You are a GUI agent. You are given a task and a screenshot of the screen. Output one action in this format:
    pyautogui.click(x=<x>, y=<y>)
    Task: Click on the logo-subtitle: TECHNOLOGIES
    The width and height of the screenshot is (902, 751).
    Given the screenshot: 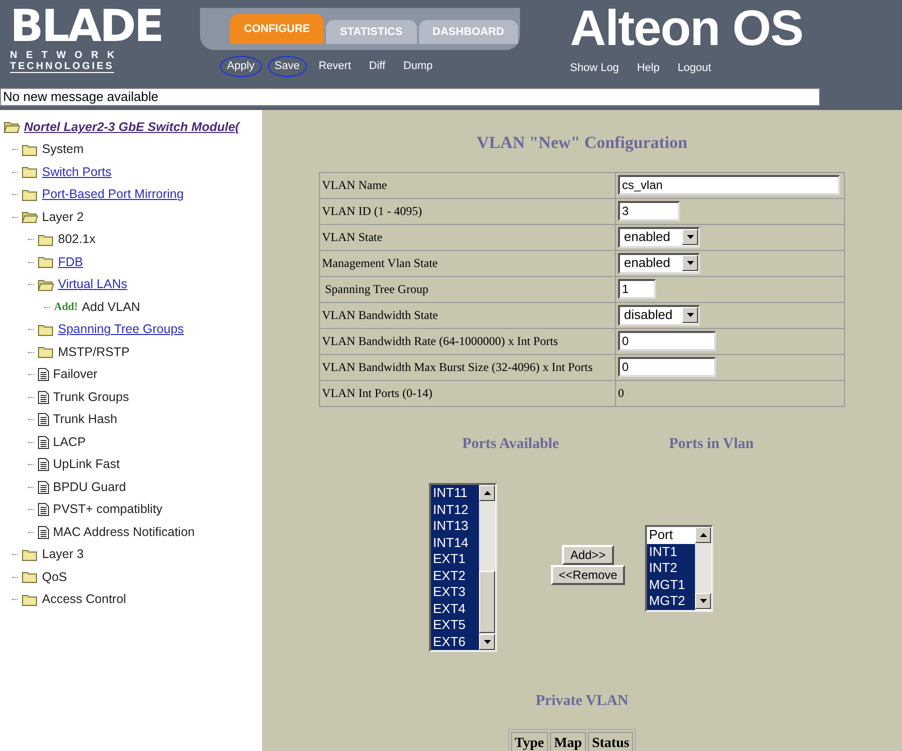 What is the action you would take?
    pyautogui.click(x=62, y=67)
    